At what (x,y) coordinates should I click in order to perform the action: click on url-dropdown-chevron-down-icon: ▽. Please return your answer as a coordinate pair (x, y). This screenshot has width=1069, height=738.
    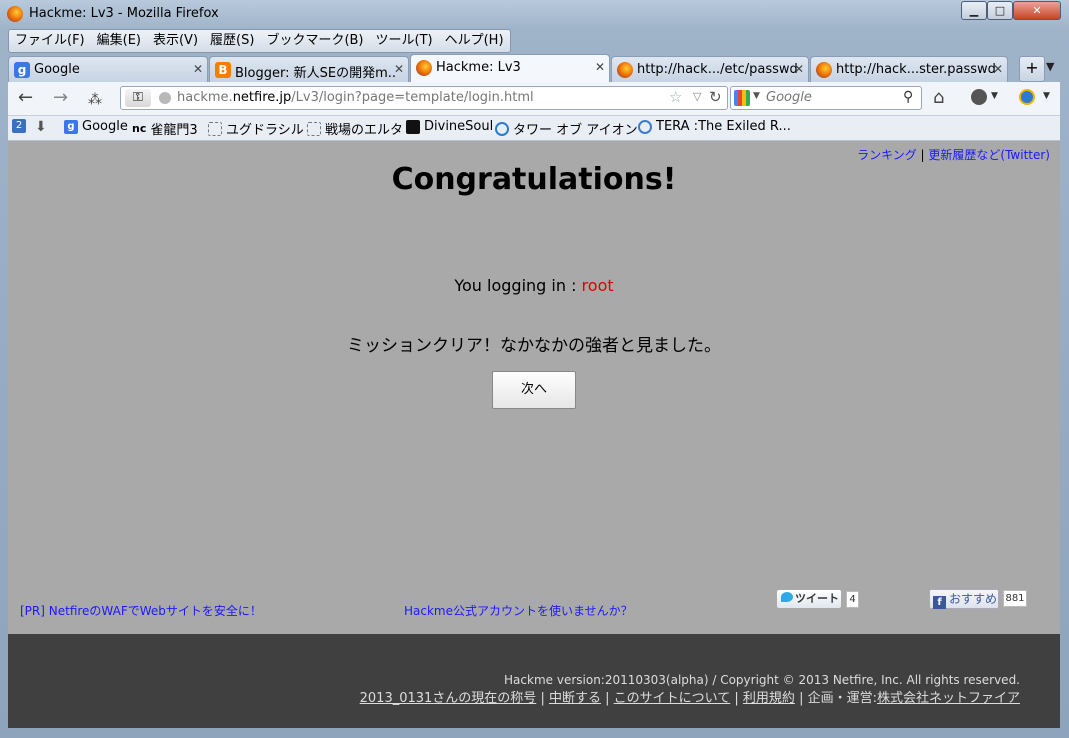
    Looking at the image, I should click on (697, 96).